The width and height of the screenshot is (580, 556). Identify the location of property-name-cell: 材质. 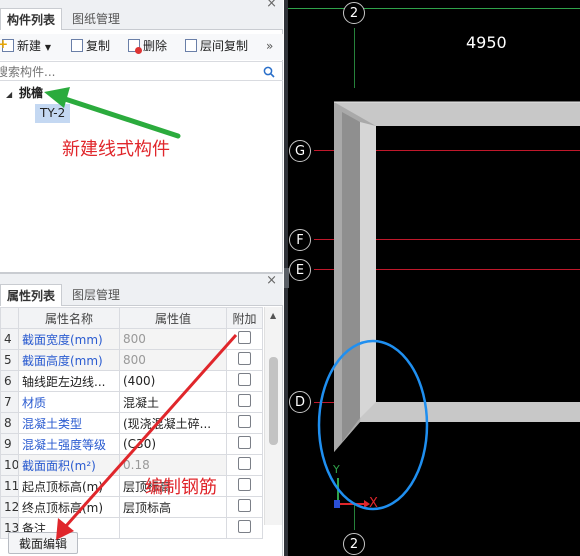
(69, 402).